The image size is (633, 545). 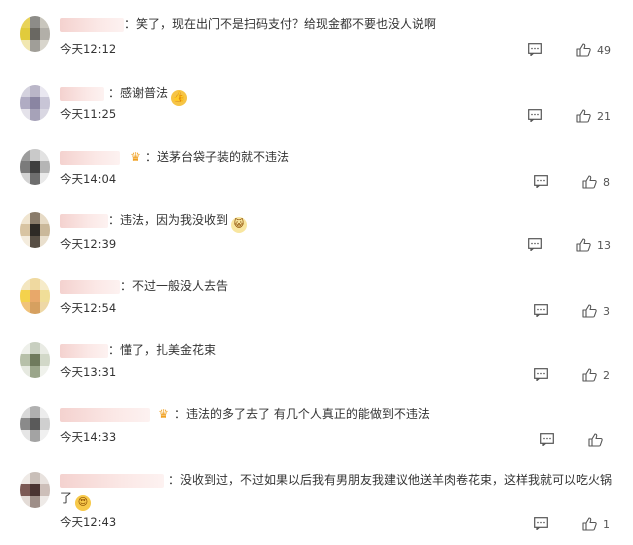 I want to click on like-count: 2, so click(x=606, y=375).